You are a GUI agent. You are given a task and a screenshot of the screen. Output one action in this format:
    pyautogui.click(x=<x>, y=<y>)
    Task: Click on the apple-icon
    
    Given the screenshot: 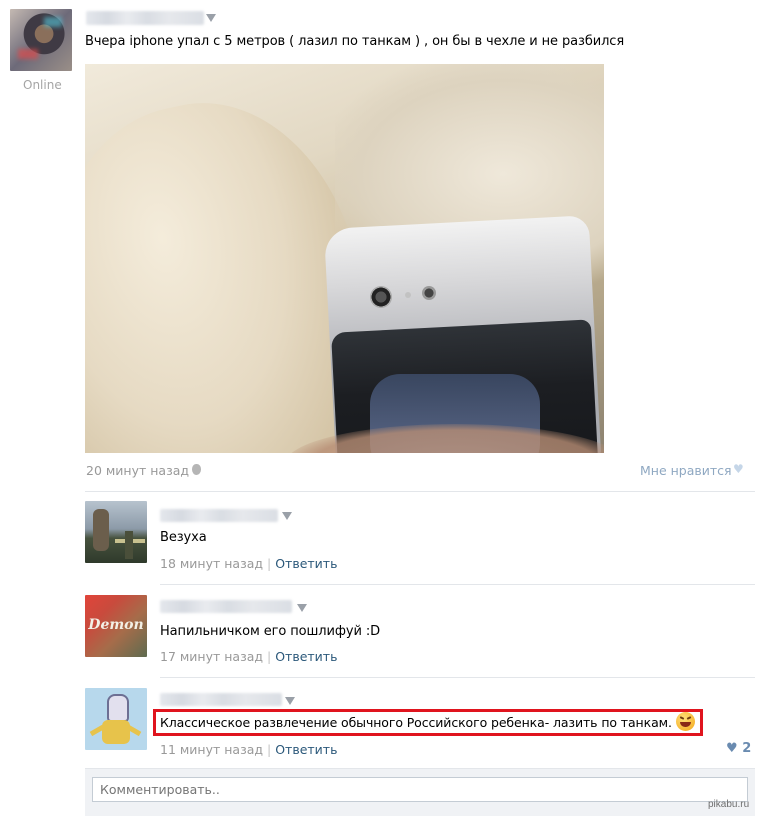 What is the action you would take?
    pyautogui.click(x=196, y=469)
    